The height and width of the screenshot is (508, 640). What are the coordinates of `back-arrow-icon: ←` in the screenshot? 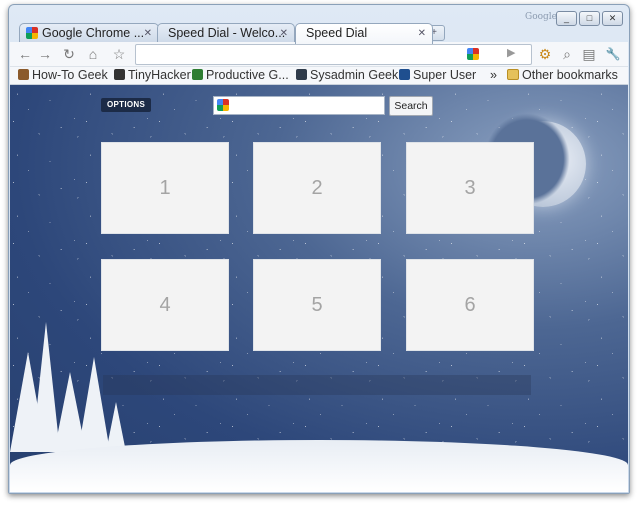 It's located at (25, 54).